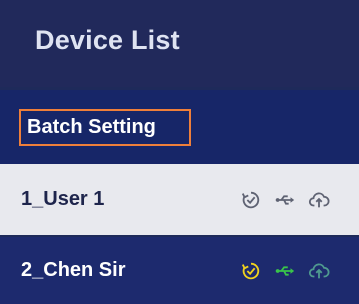 The image size is (359, 304). I want to click on device-label: 2_Chen Sir, so click(73, 270).